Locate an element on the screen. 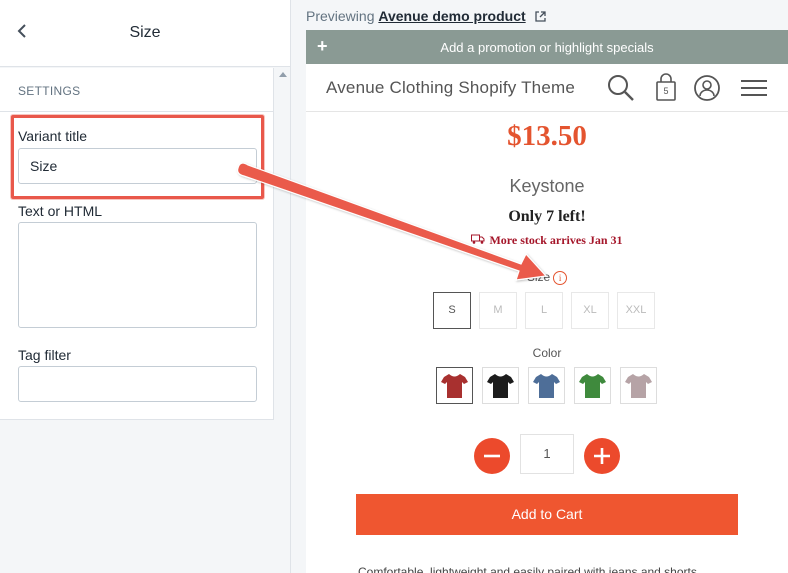 This screenshot has height=573, width=788. color-swatch-black is located at coordinates (500, 385).